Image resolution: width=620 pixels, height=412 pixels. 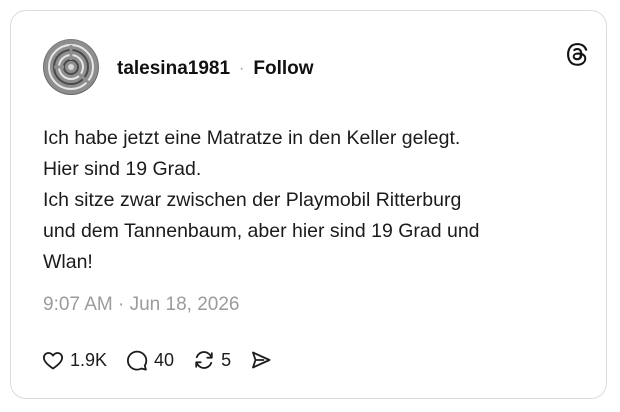 What do you see at coordinates (204, 360) in the screenshot?
I see `repost-icon` at bounding box center [204, 360].